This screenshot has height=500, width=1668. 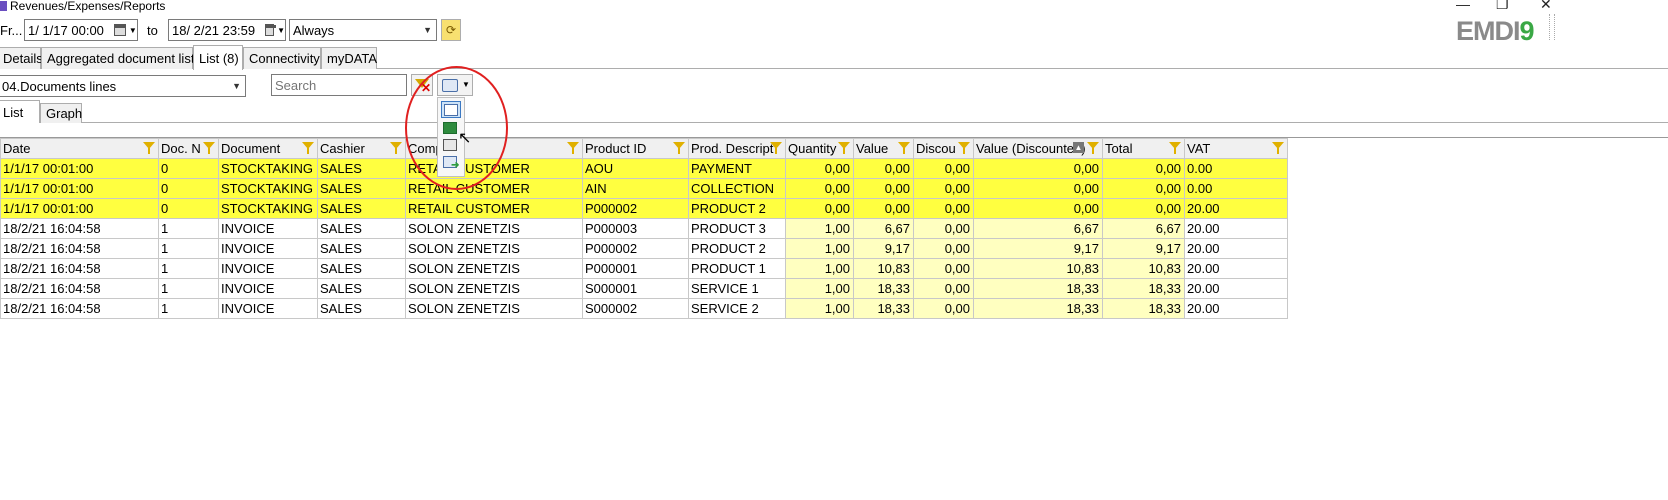 I want to click on to-date-picker: 18/ 2/21 23:59 ▼, so click(x=227, y=30).